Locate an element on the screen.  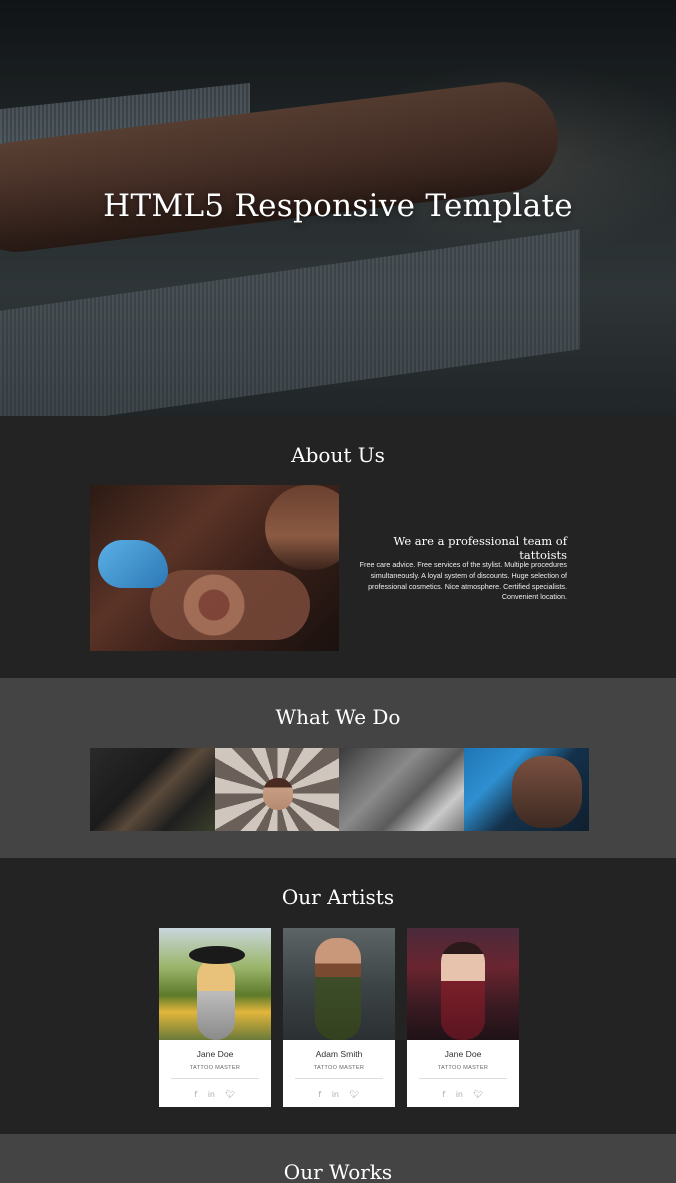
artist-head-shape is located at coordinates (302, 527).